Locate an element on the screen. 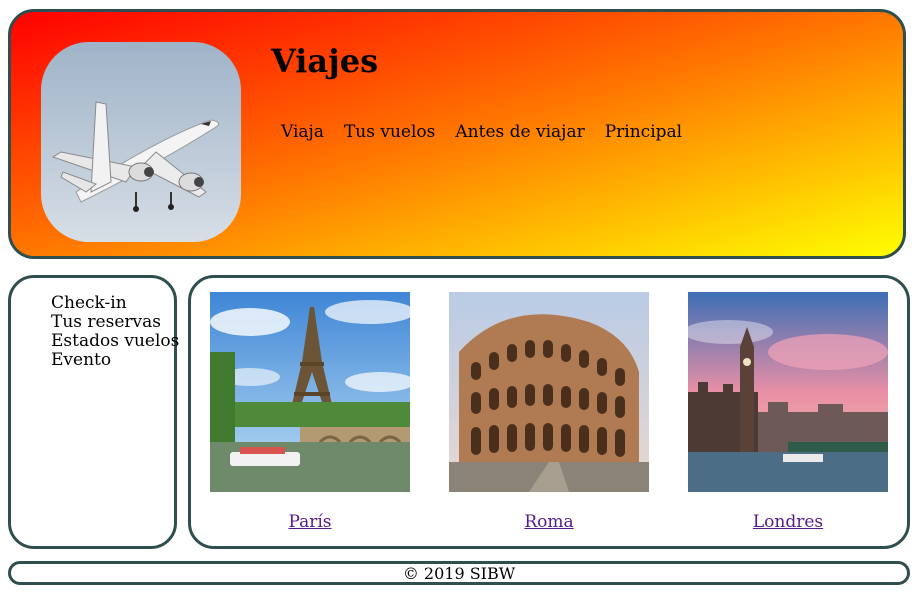 The width and height of the screenshot is (918, 603). destination-link-roma: Roma is located at coordinates (548, 522).